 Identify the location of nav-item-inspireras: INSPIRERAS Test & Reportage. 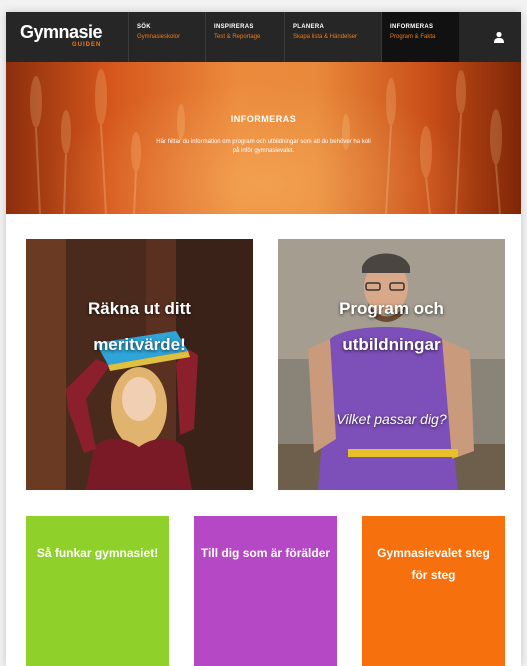
(243, 37).